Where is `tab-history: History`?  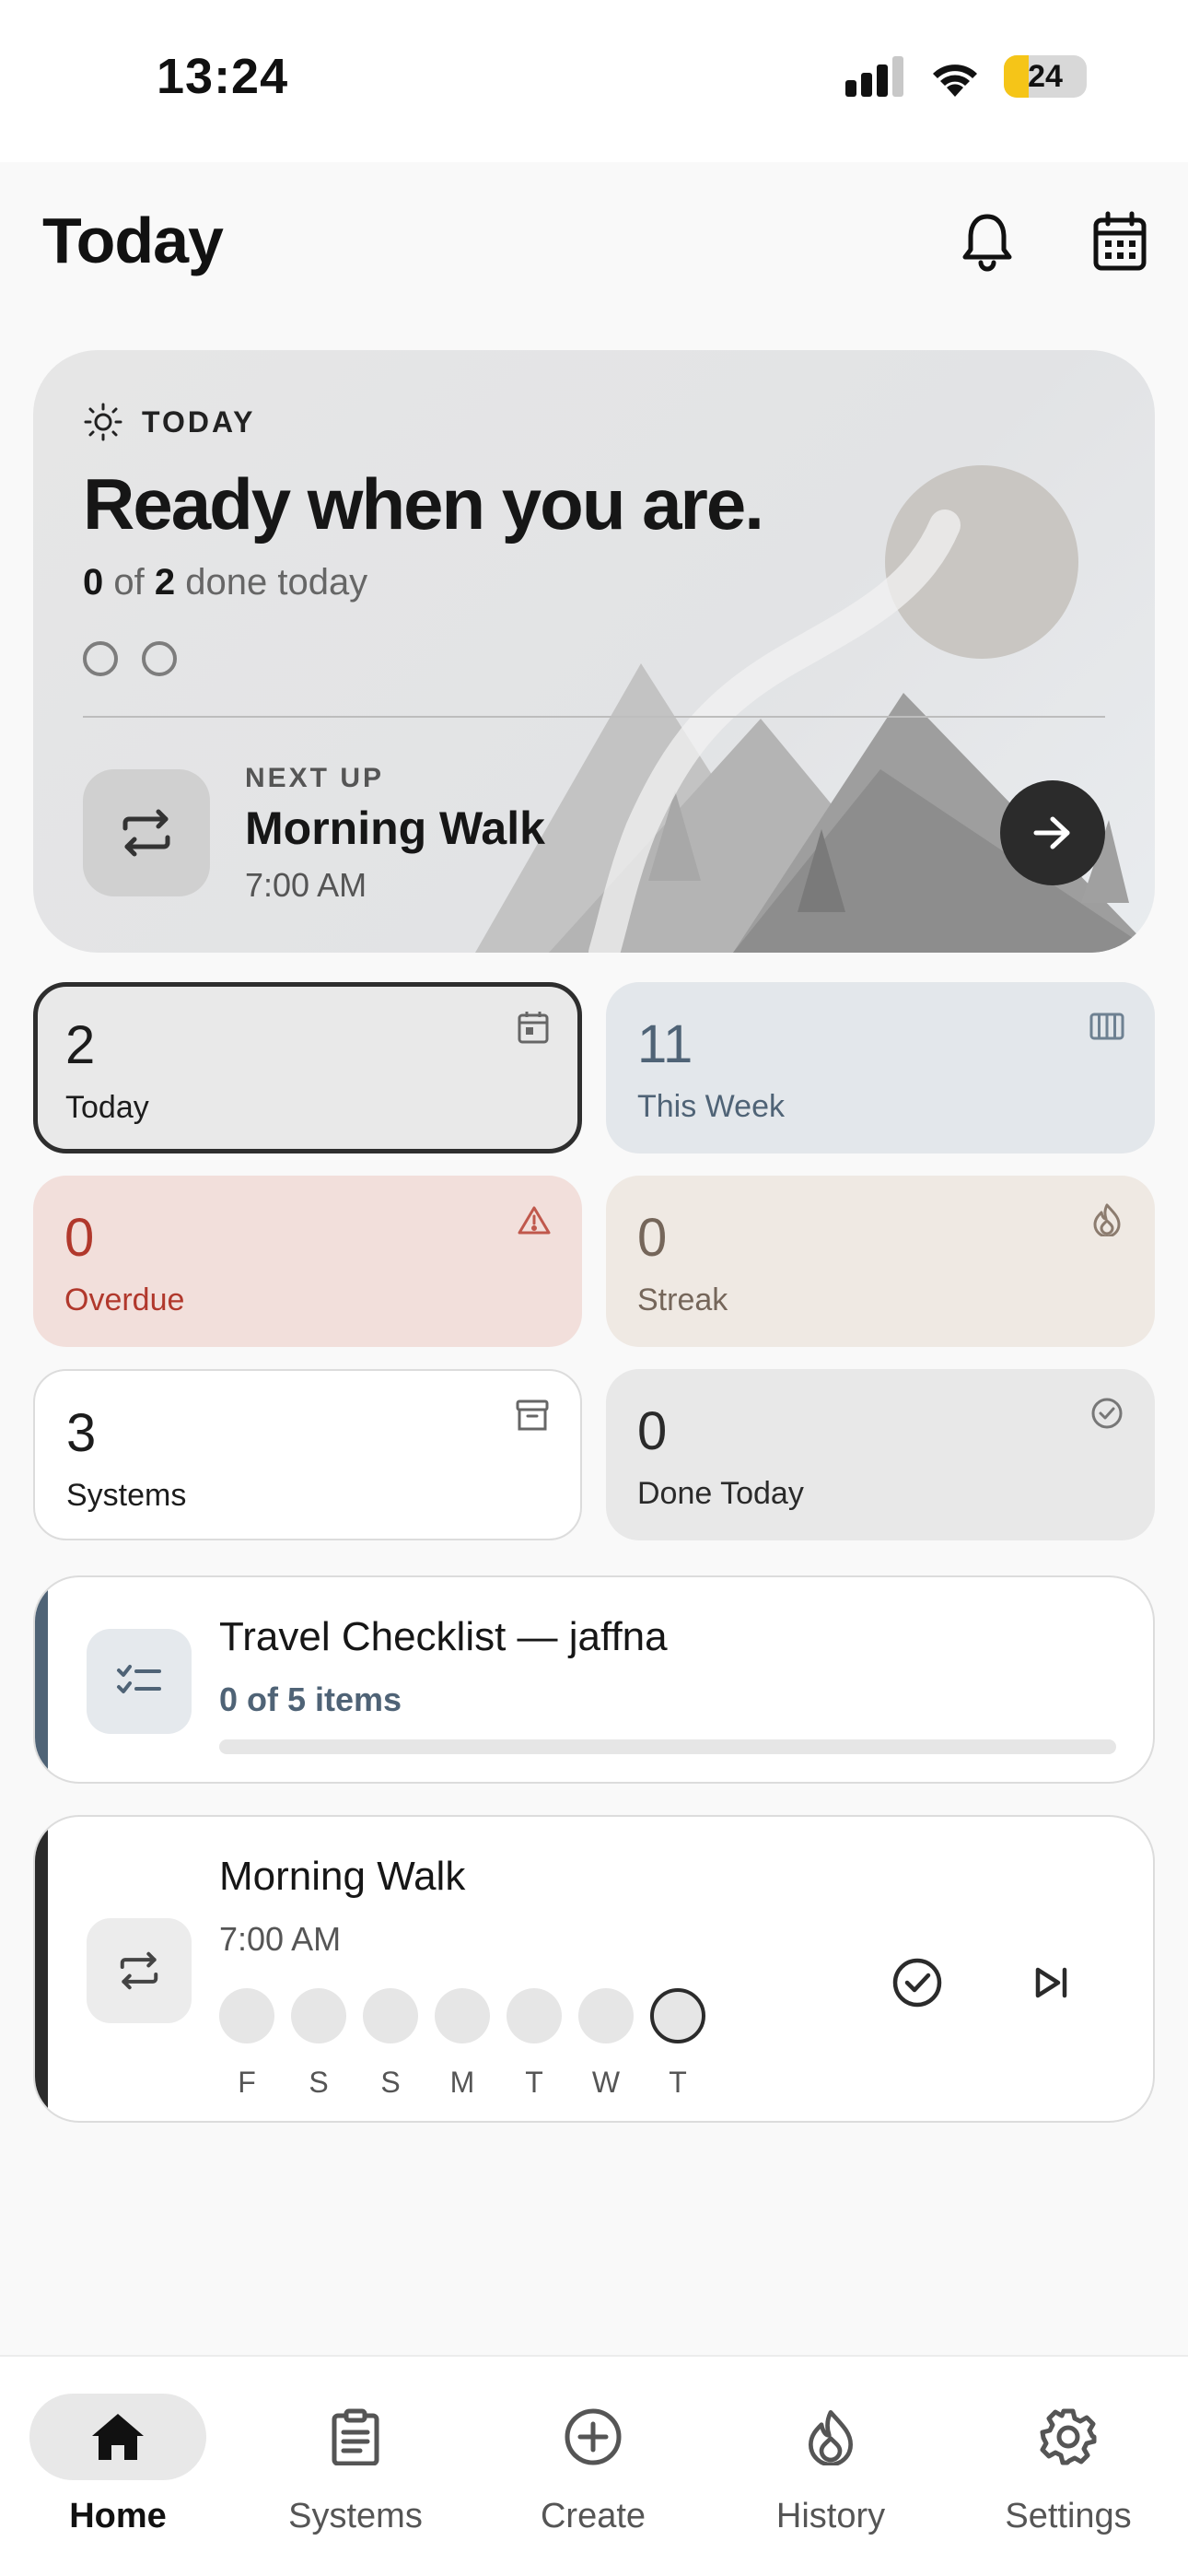
tab-history: History is located at coordinates (831, 2465).